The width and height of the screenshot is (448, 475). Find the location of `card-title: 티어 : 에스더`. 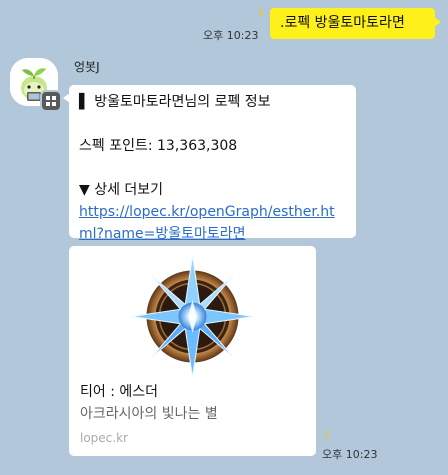

card-title: 티어 : 에스더 is located at coordinates (119, 392).